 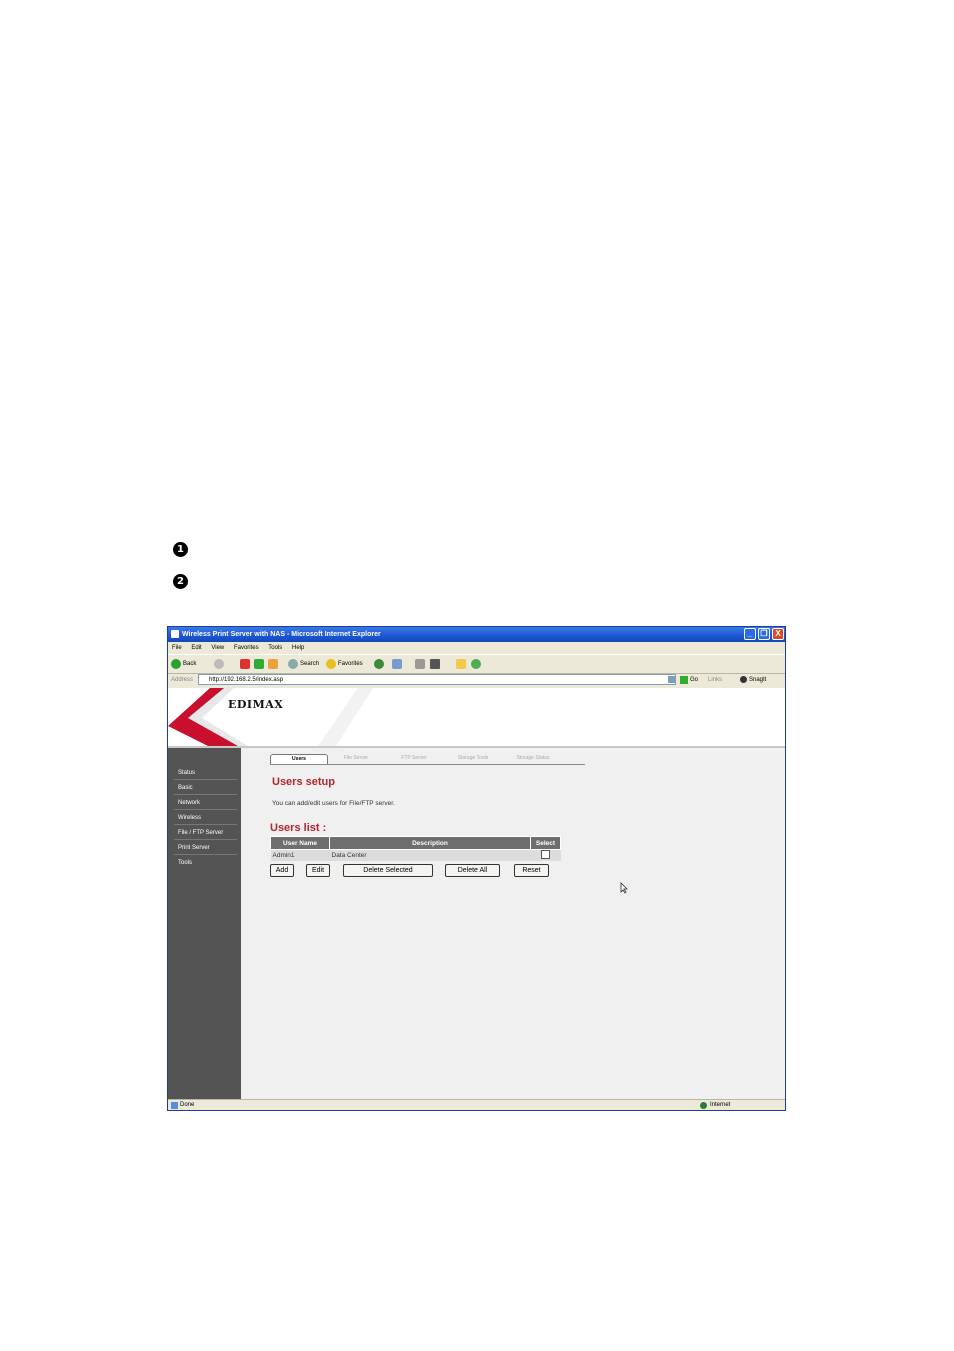 I want to click on tab-file-server: File Server, so click(x=356, y=758).